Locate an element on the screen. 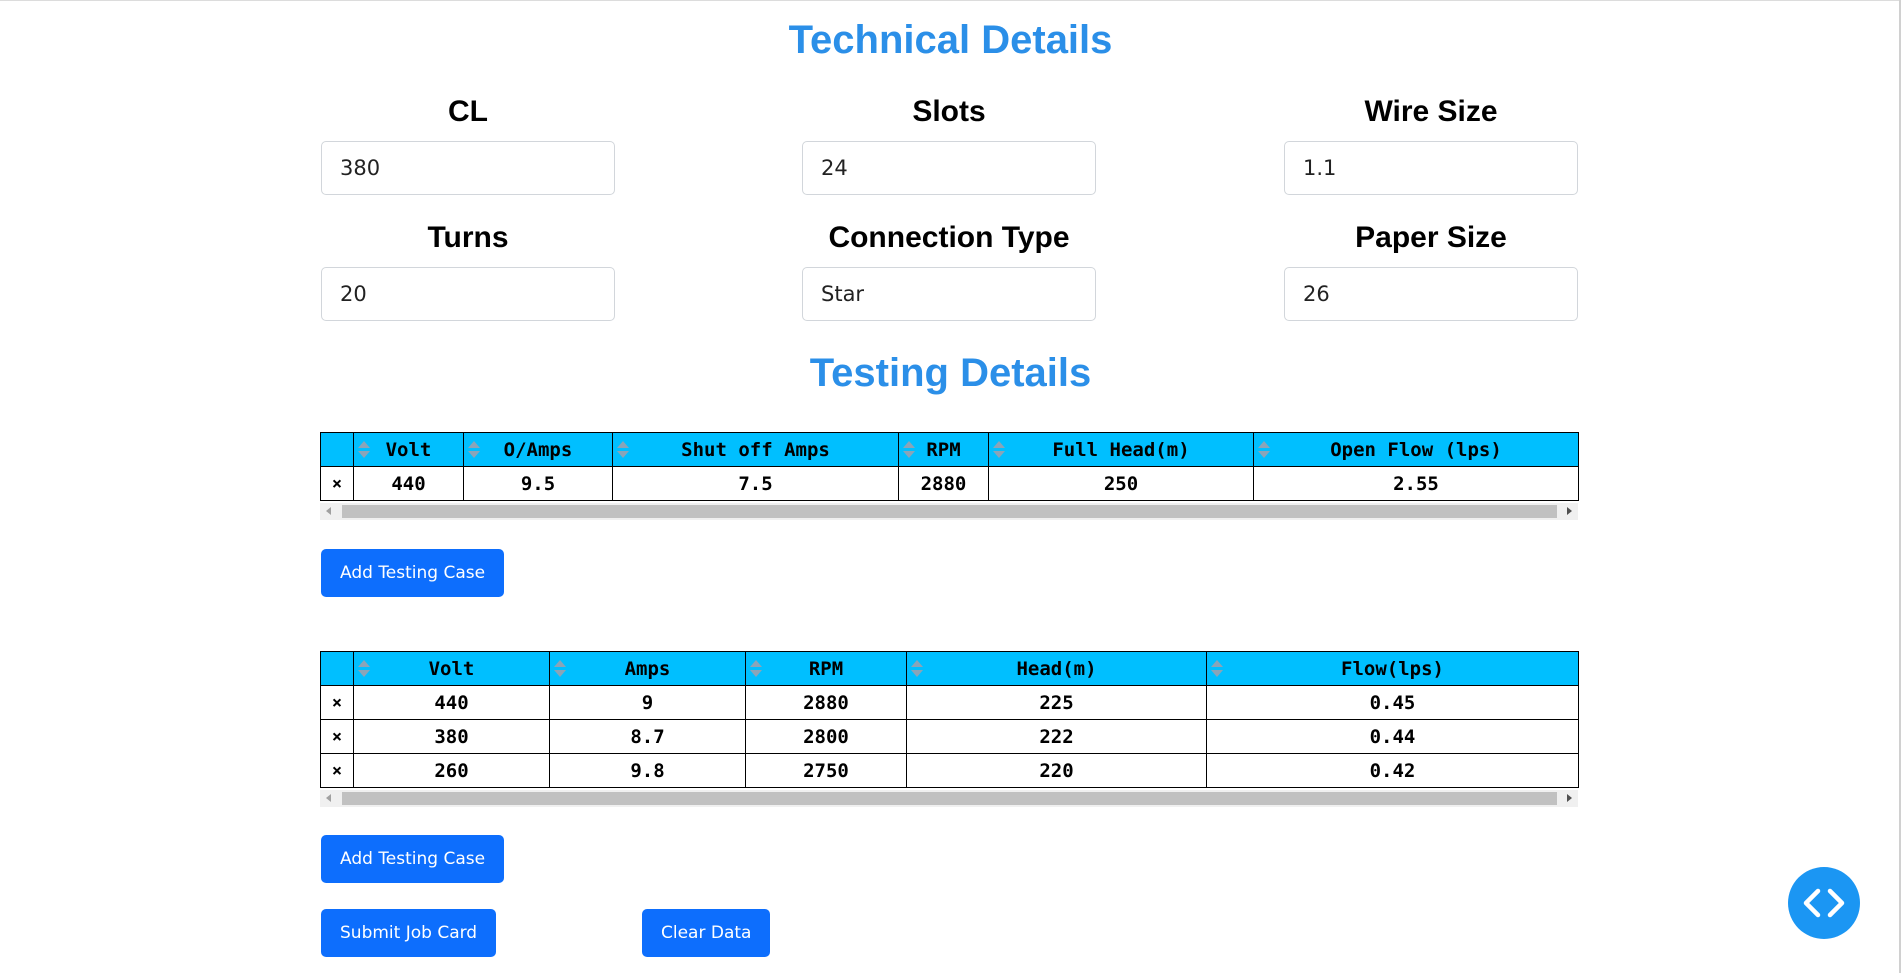 The width and height of the screenshot is (1901, 973). paper-size-label: Paper Size is located at coordinates (1431, 237).